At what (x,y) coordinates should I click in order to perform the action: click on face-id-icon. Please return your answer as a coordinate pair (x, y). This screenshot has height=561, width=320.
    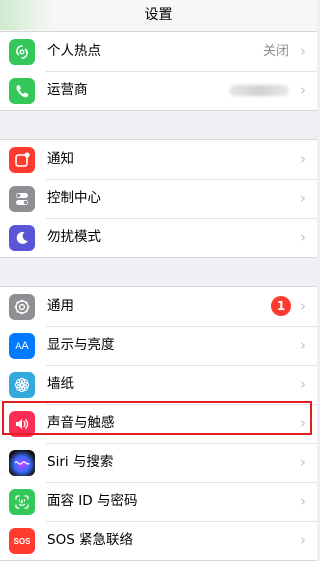
    Looking at the image, I should click on (22, 502).